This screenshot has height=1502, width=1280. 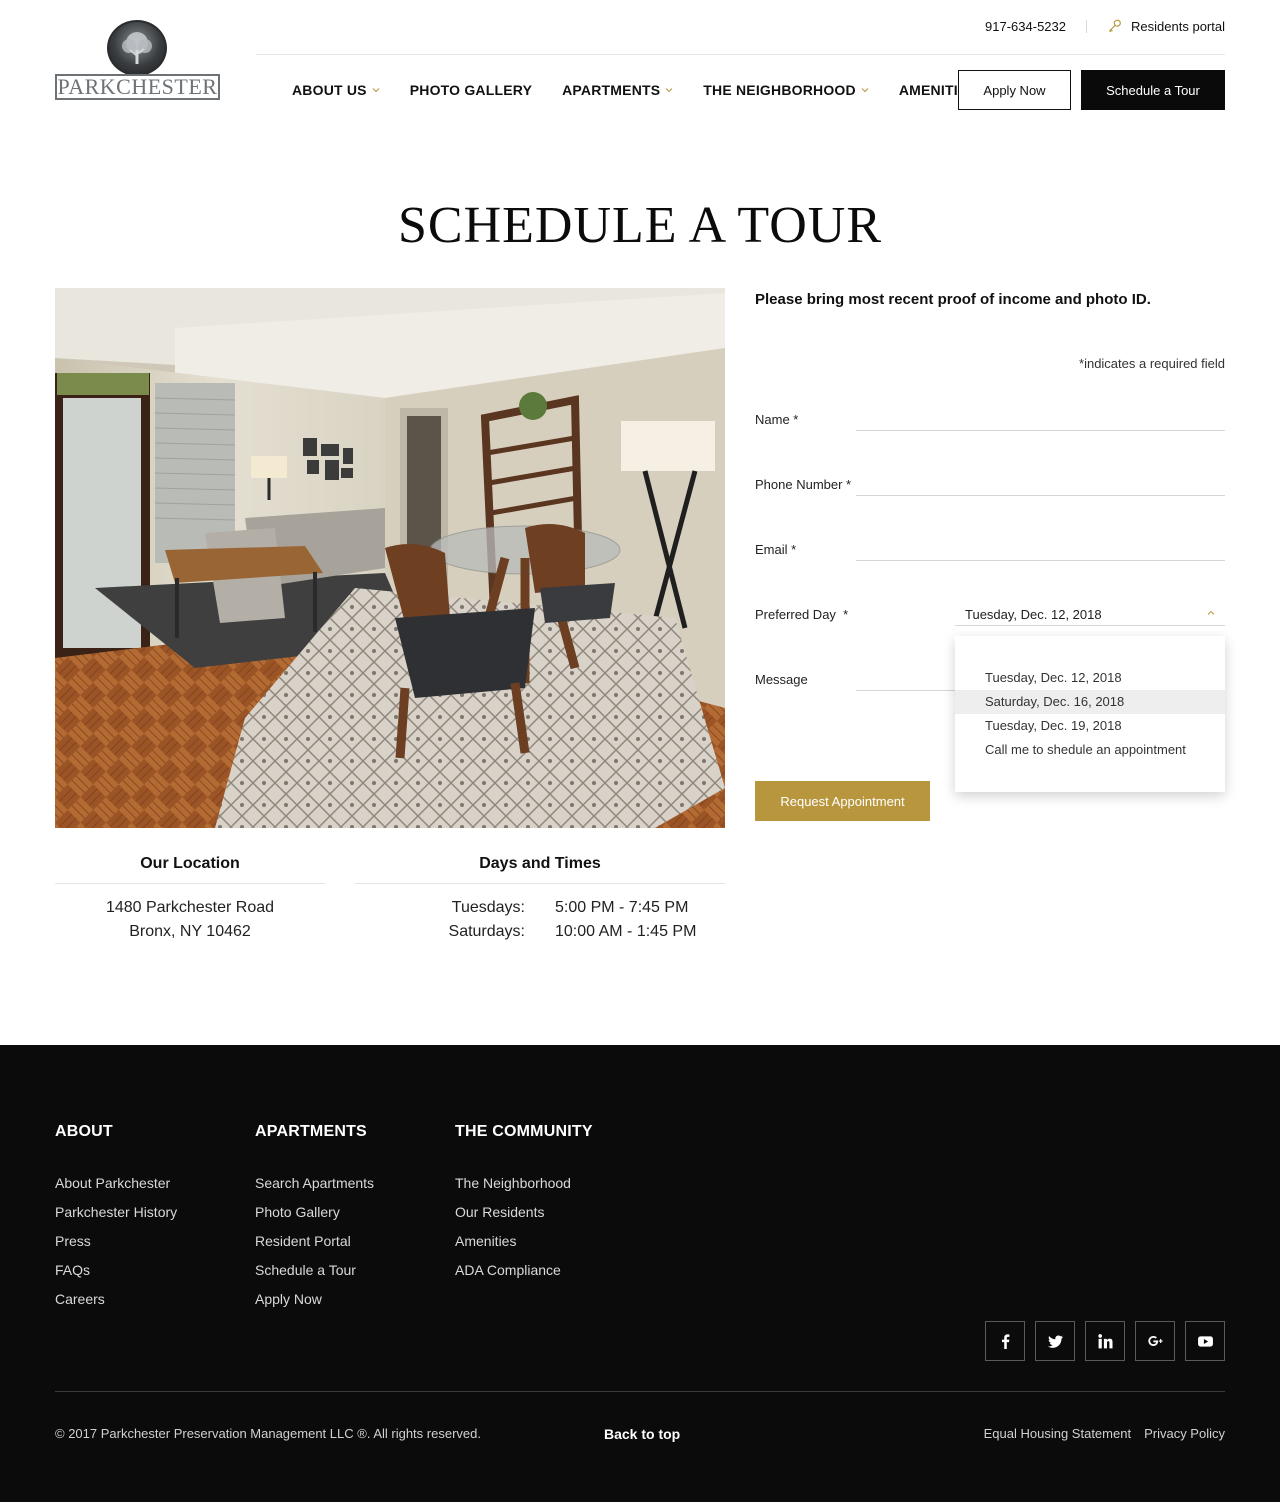 What do you see at coordinates (314, 1275) in the screenshot?
I see `footer-link: Schedule a Tour` at bounding box center [314, 1275].